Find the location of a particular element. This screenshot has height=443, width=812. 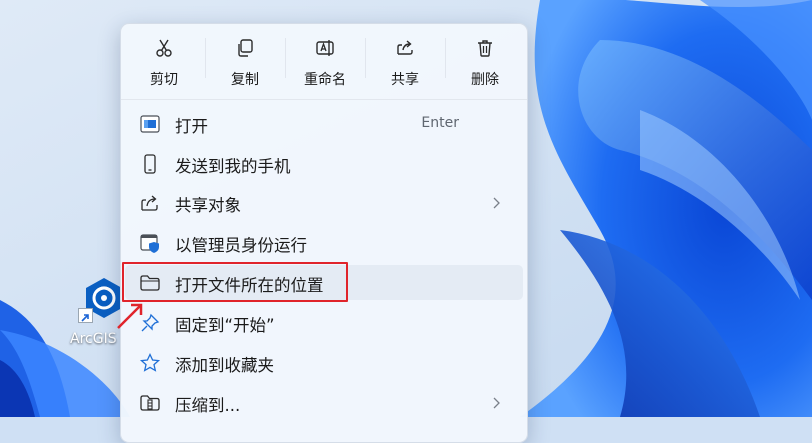

menu-divider is located at coordinates (324, 99).